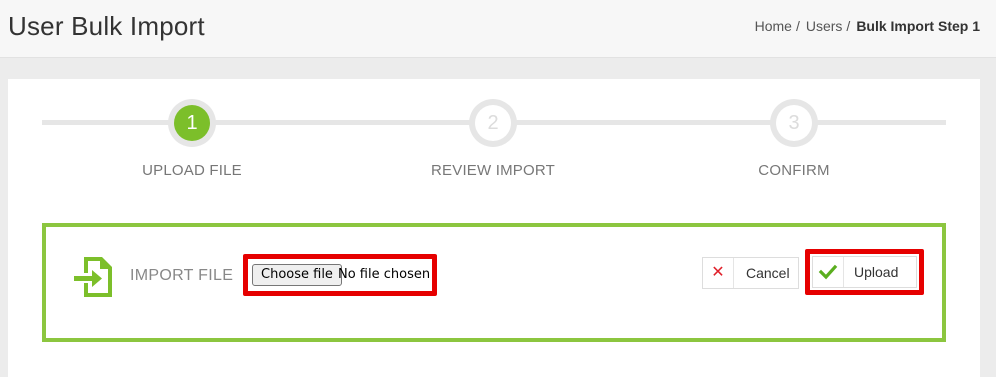 Image resolution: width=996 pixels, height=377 pixels. I want to click on file-import-icon, so click(93, 277).